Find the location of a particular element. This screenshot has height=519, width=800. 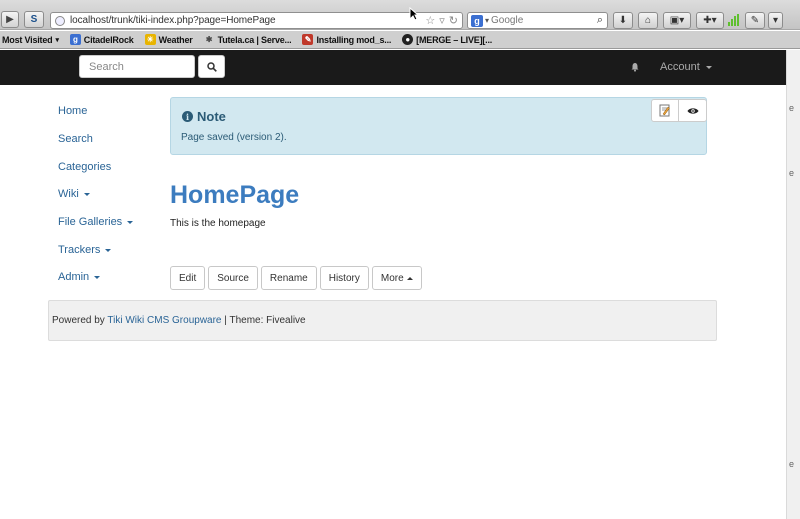

signal-icon is located at coordinates (733, 20).